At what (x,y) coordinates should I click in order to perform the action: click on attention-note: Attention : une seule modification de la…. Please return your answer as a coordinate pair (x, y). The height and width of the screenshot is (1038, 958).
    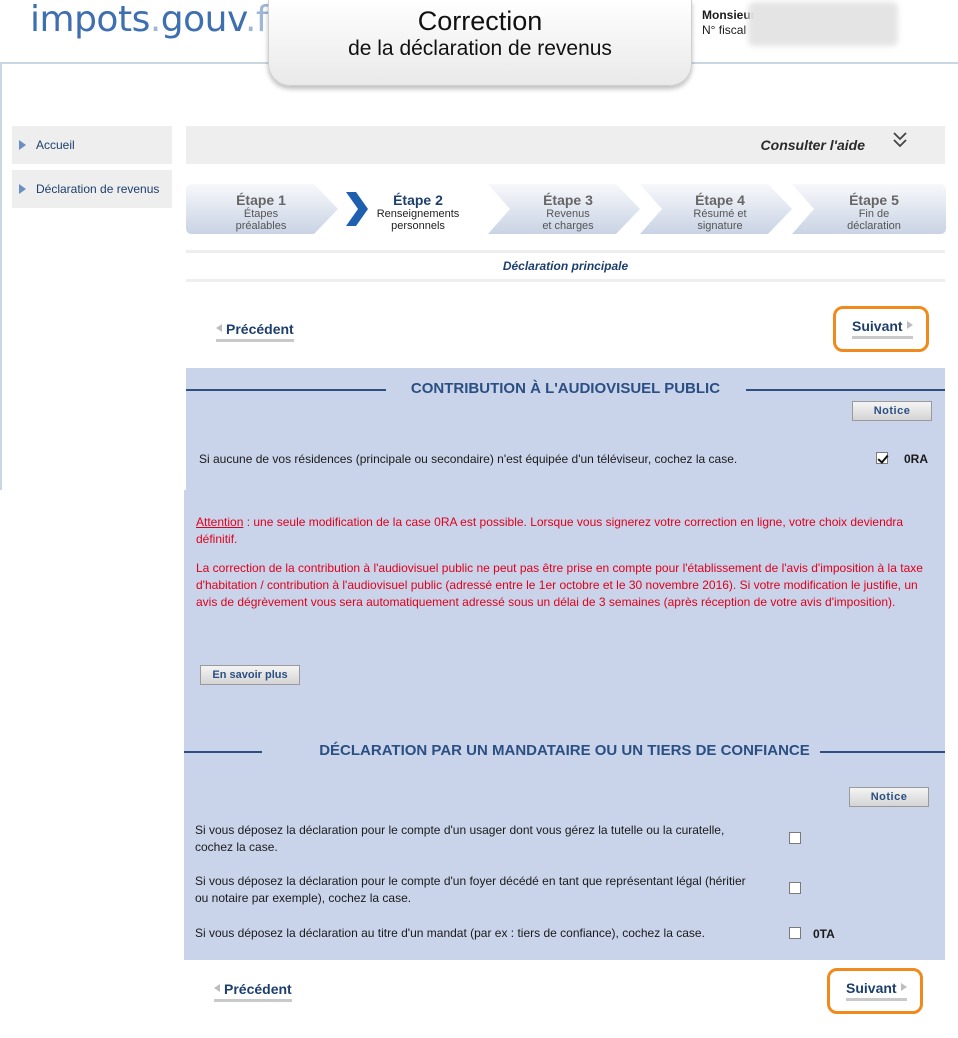
    Looking at the image, I should click on (550, 530).